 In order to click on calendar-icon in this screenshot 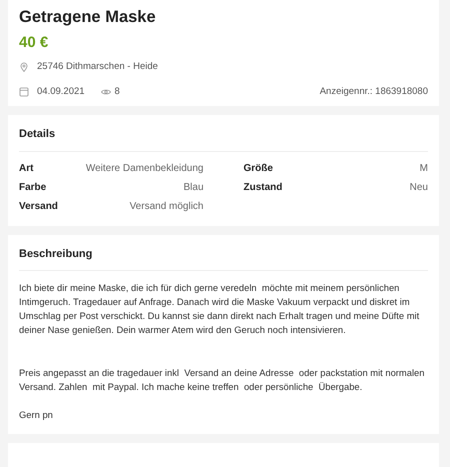, I will do `click(24, 92)`.